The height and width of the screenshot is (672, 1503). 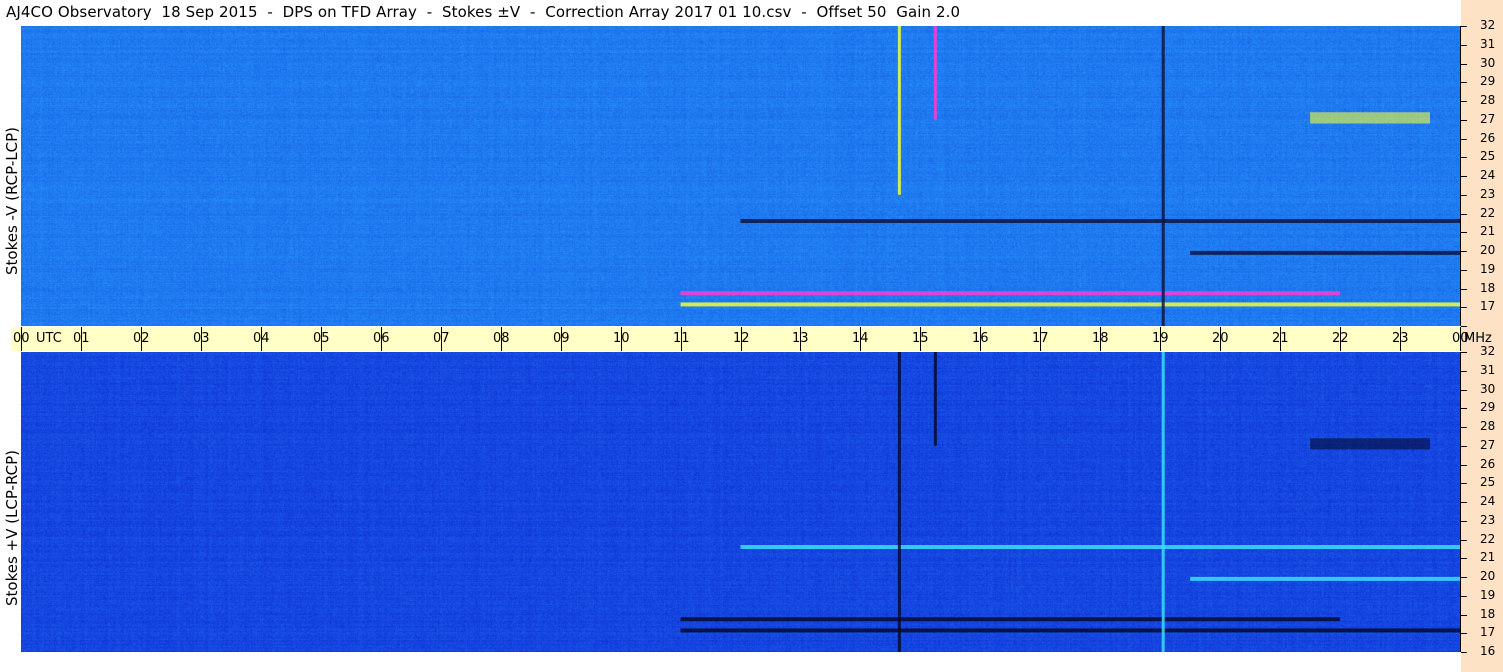 What do you see at coordinates (920, 338) in the screenshot?
I see `time-tick-label: 15` at bounding box center [920, 338].